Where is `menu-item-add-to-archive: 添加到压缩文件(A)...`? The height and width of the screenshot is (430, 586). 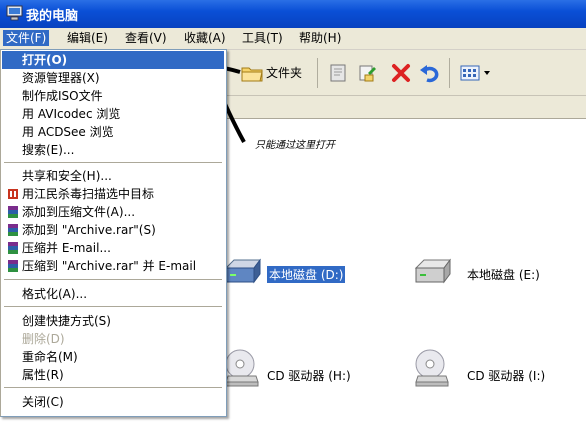 menu-item-add-to-archive: 添加到压缩文件(A)... is located at coordinates (113, 212).